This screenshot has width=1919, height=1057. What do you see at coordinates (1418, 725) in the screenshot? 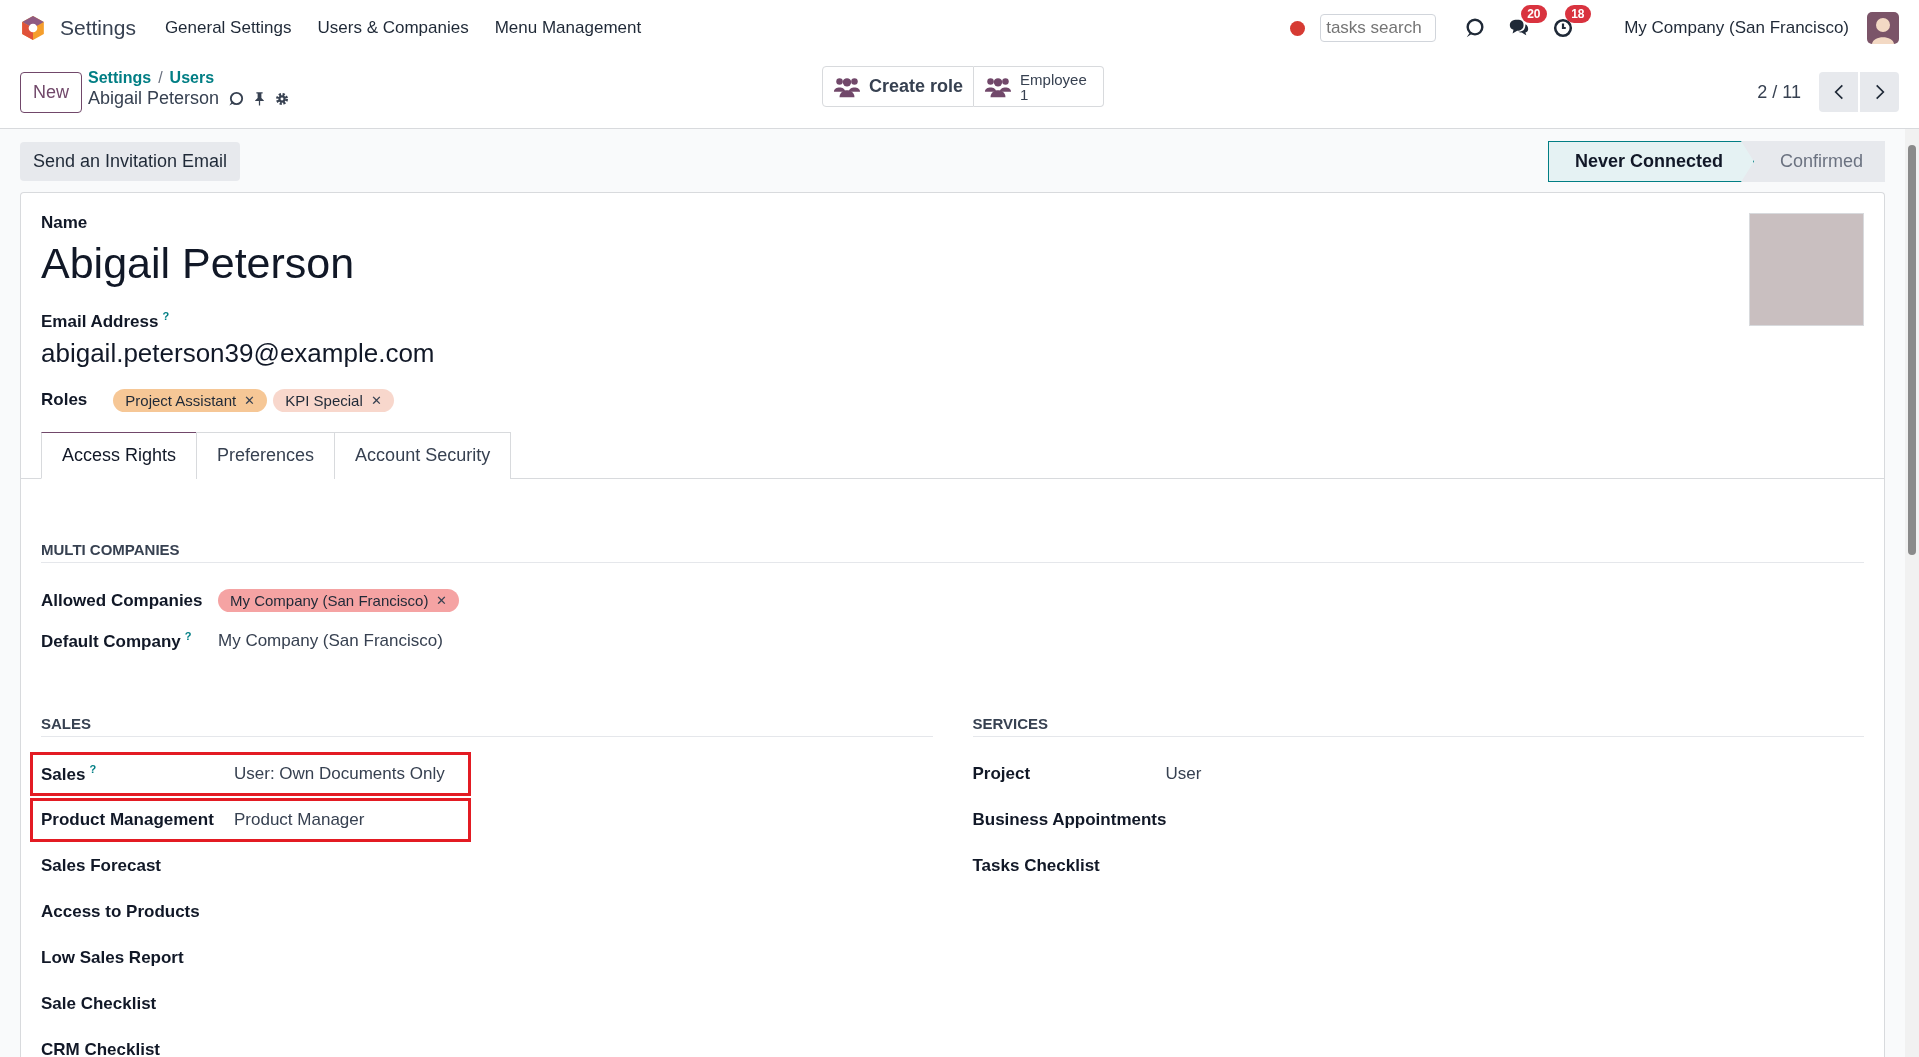
I see `section-title: SERVICES` at bounding box center [1418, 725].